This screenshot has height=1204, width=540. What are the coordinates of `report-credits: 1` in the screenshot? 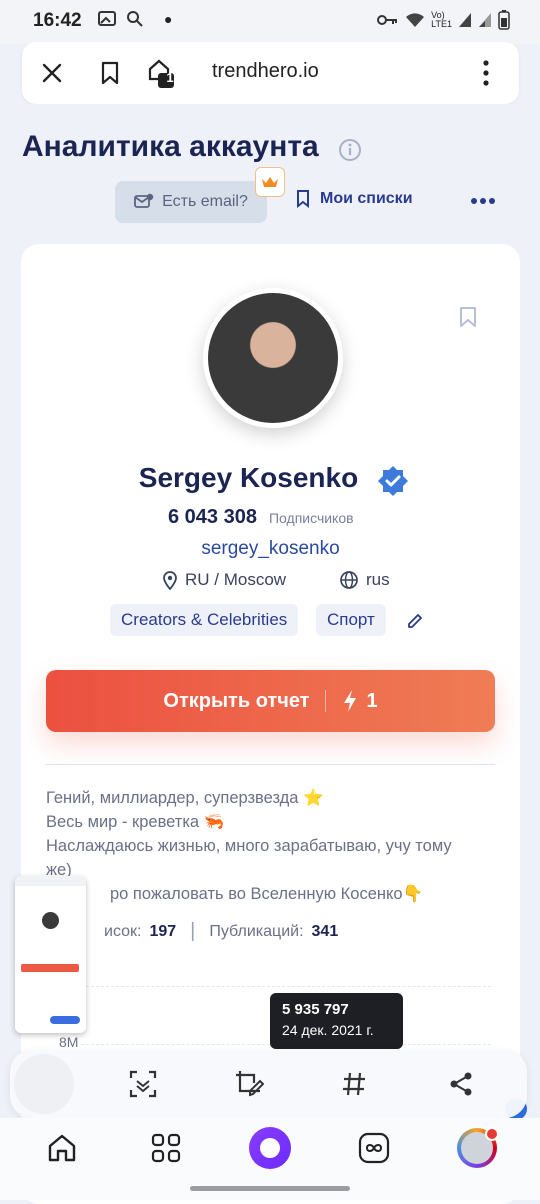 It's located at (372, 700).